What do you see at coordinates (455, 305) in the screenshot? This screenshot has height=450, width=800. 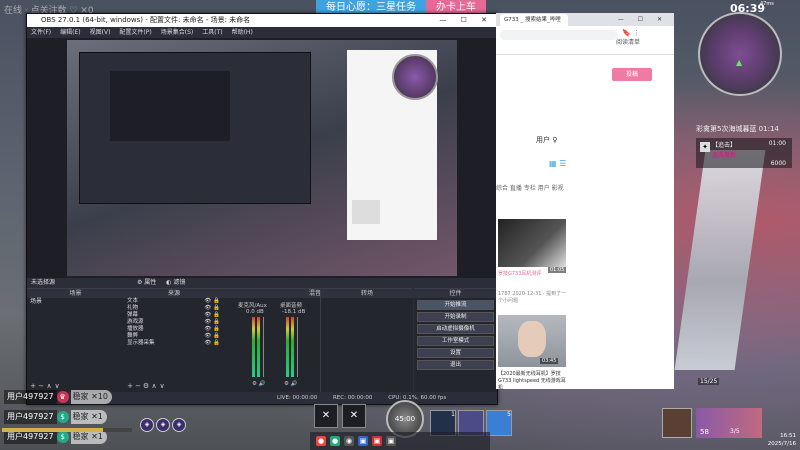 I see `start-streaming-button: 开始推流` at bounding box center [455, 305].